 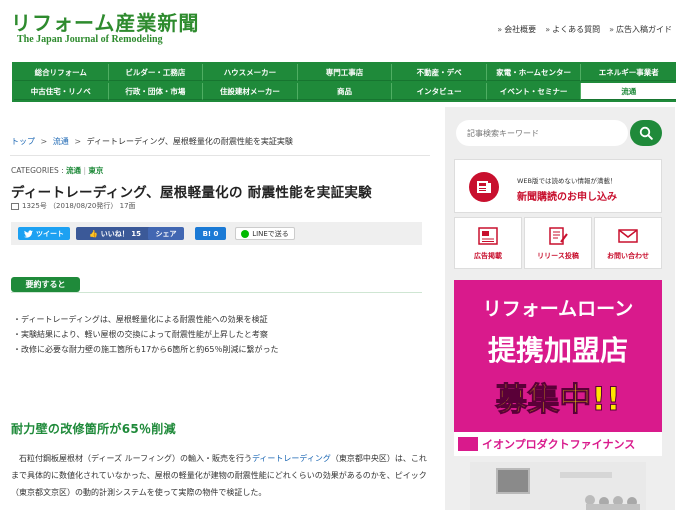 I want to click on summary-label: 要約すると, so click(x=45, y=284).